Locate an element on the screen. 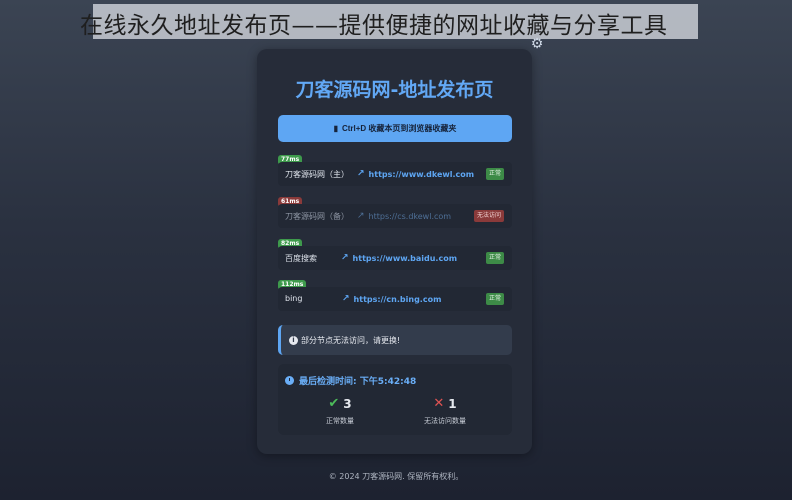  card-title: 刀客源码网-地址发布页 is located at coordinates (394, 90).